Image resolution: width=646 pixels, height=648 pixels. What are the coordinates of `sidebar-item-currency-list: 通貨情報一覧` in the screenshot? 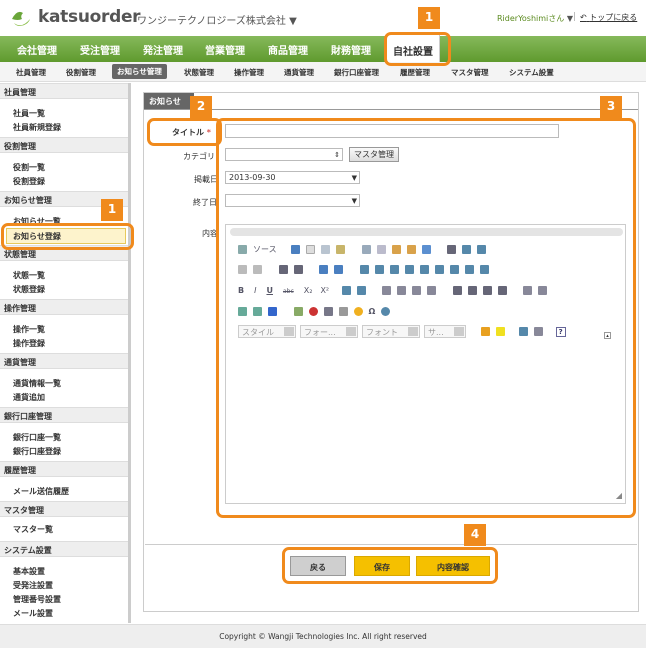 It's located at (37, 383).